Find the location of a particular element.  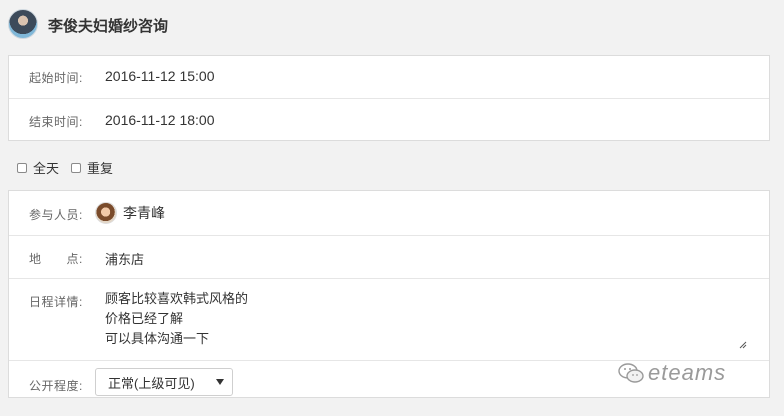

end-time-row: 结束时间: 2016-11-12 18:00 is located at coordinates (389, 120).